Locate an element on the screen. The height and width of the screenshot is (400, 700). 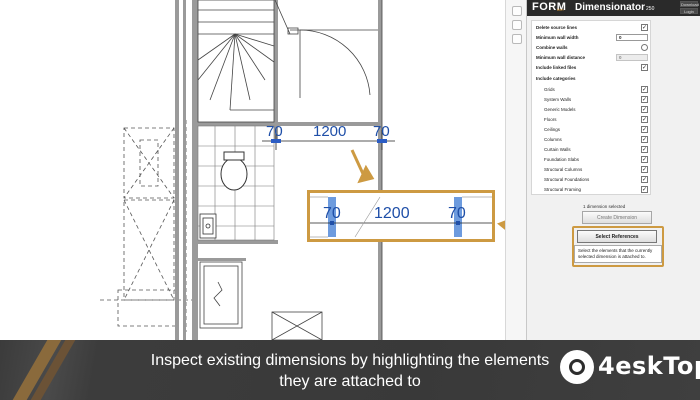
category-ceilings: Ceilings ✓ is located at coordinates (596, 129).